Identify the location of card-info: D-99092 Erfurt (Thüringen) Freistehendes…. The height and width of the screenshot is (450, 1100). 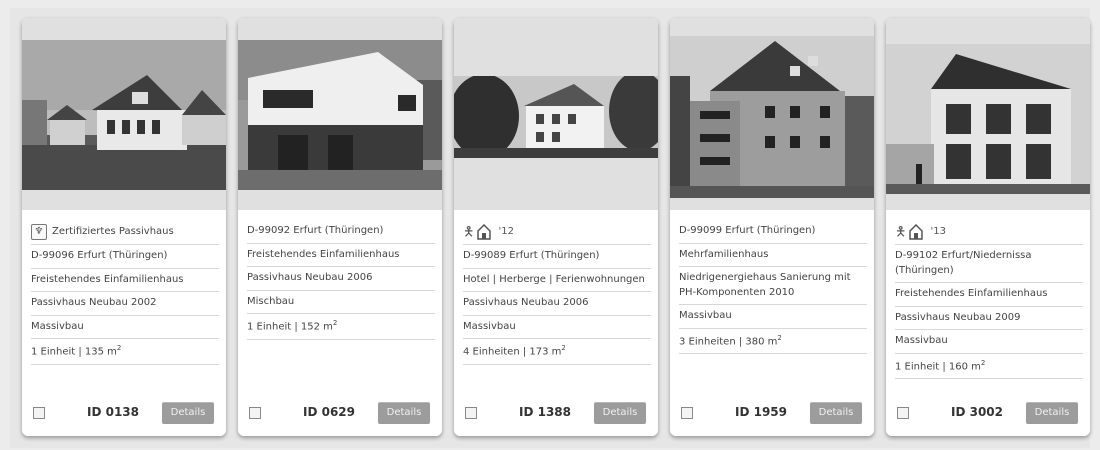
(341, 280).